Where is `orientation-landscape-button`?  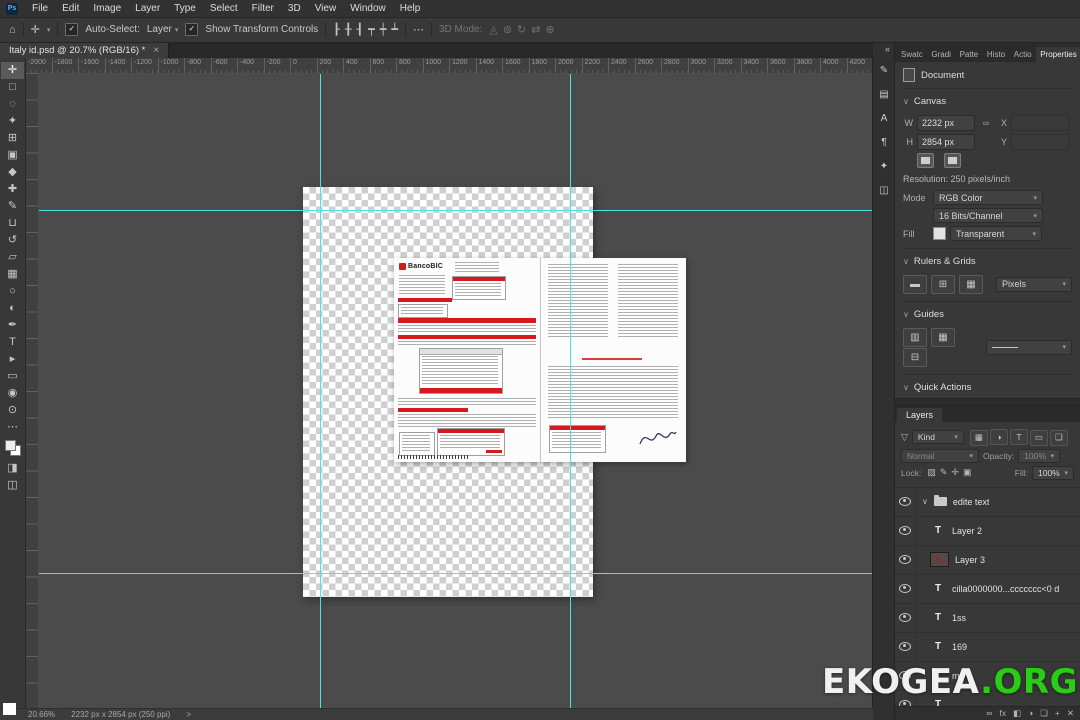 orientation-landscape-button is located at coordinates (952, 160).